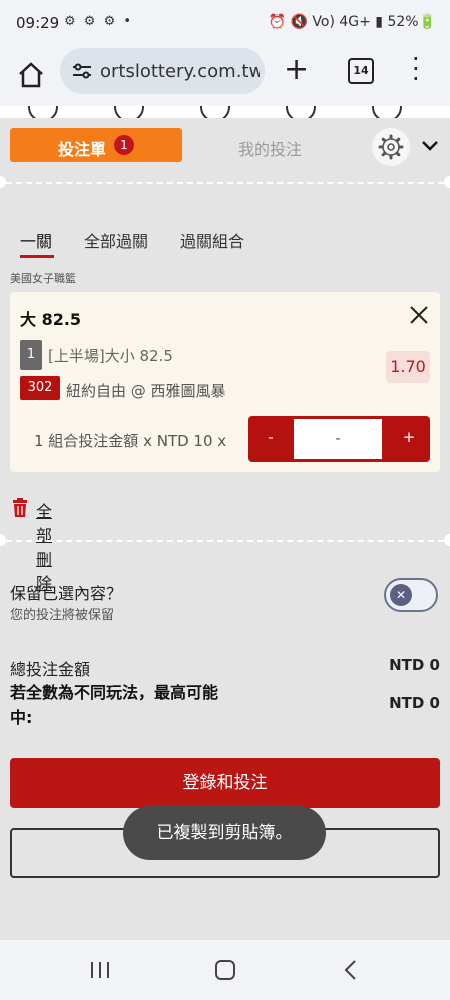 Image resolution: width=450 pixels, height=1000 pixels. What do you see at coordinates (37, 256) in the screenshot?
I see `active-tab-indicator` at bounding box center [37, 256].